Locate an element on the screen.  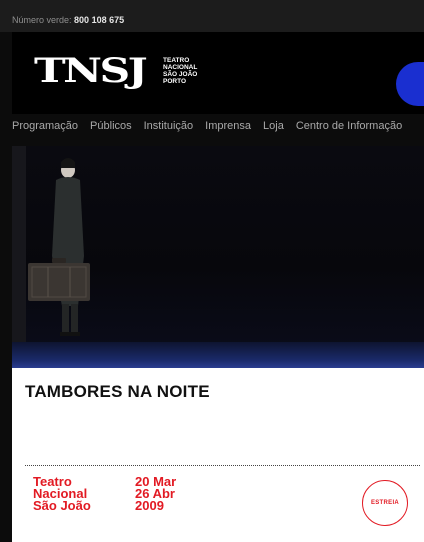
nav-item-publicos: Públicos is located at coordinates (111, 126).